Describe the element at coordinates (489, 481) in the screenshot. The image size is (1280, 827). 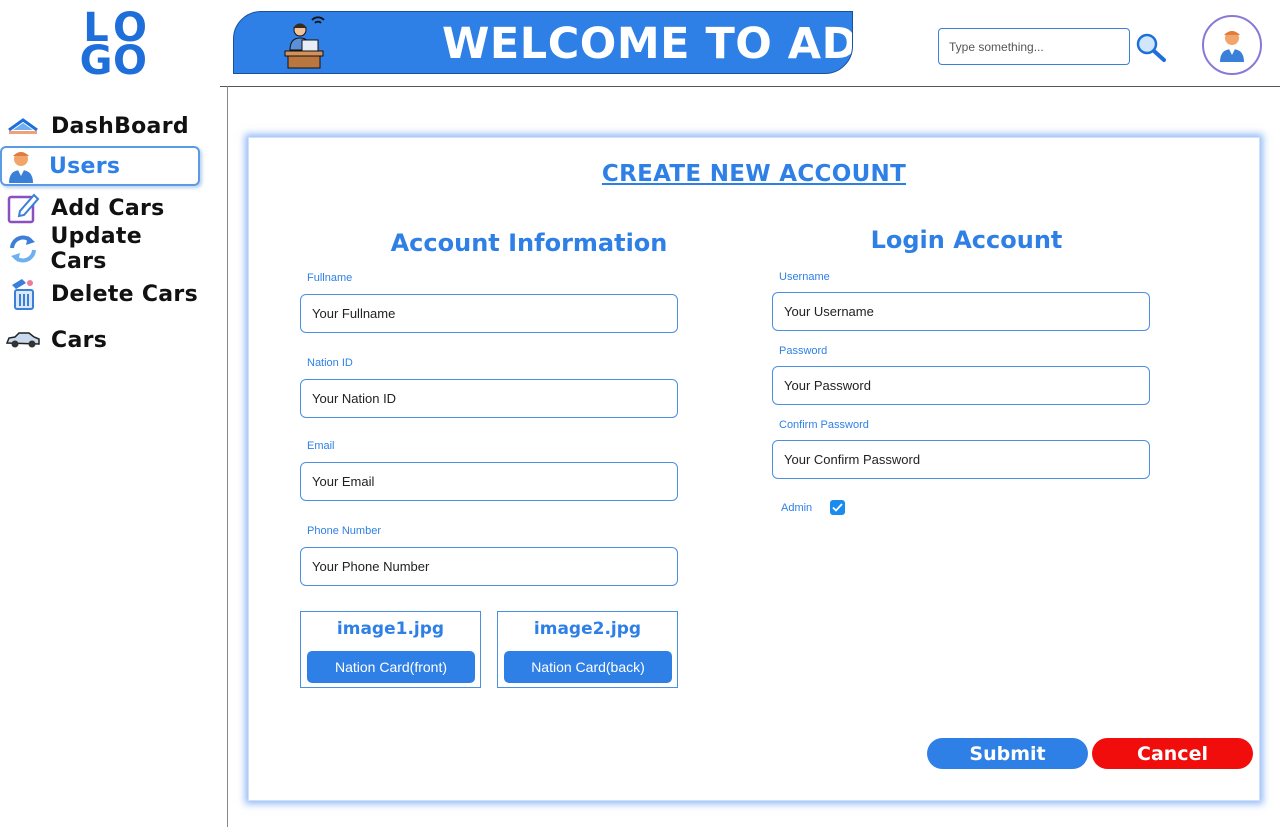
I see `email-field` at that location.